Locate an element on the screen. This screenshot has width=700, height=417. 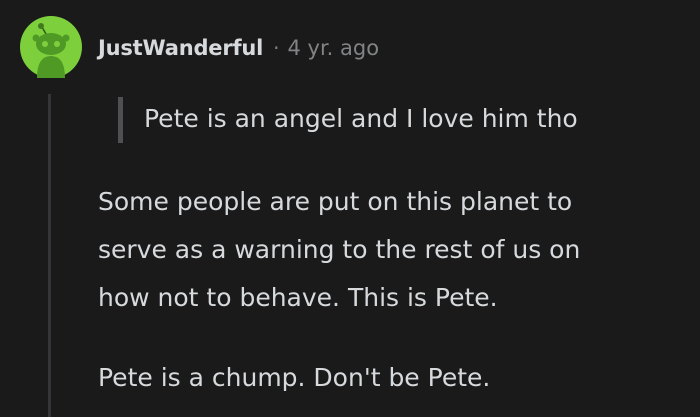
comment-timestamp: 4 yr. ago is located at coordinates (334, 48).